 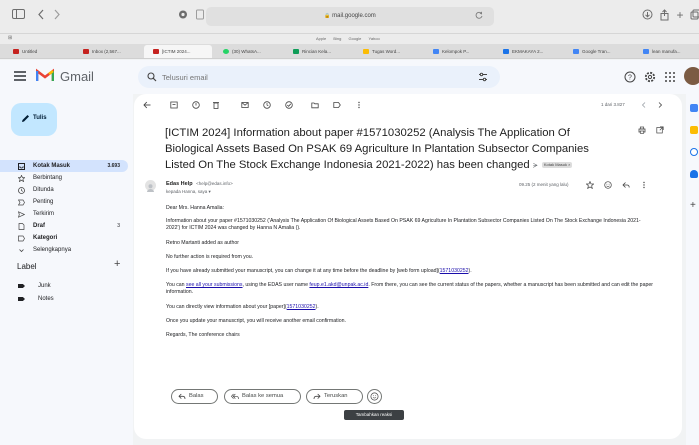 I want to click on star-icon, so click(x=590, y=185).